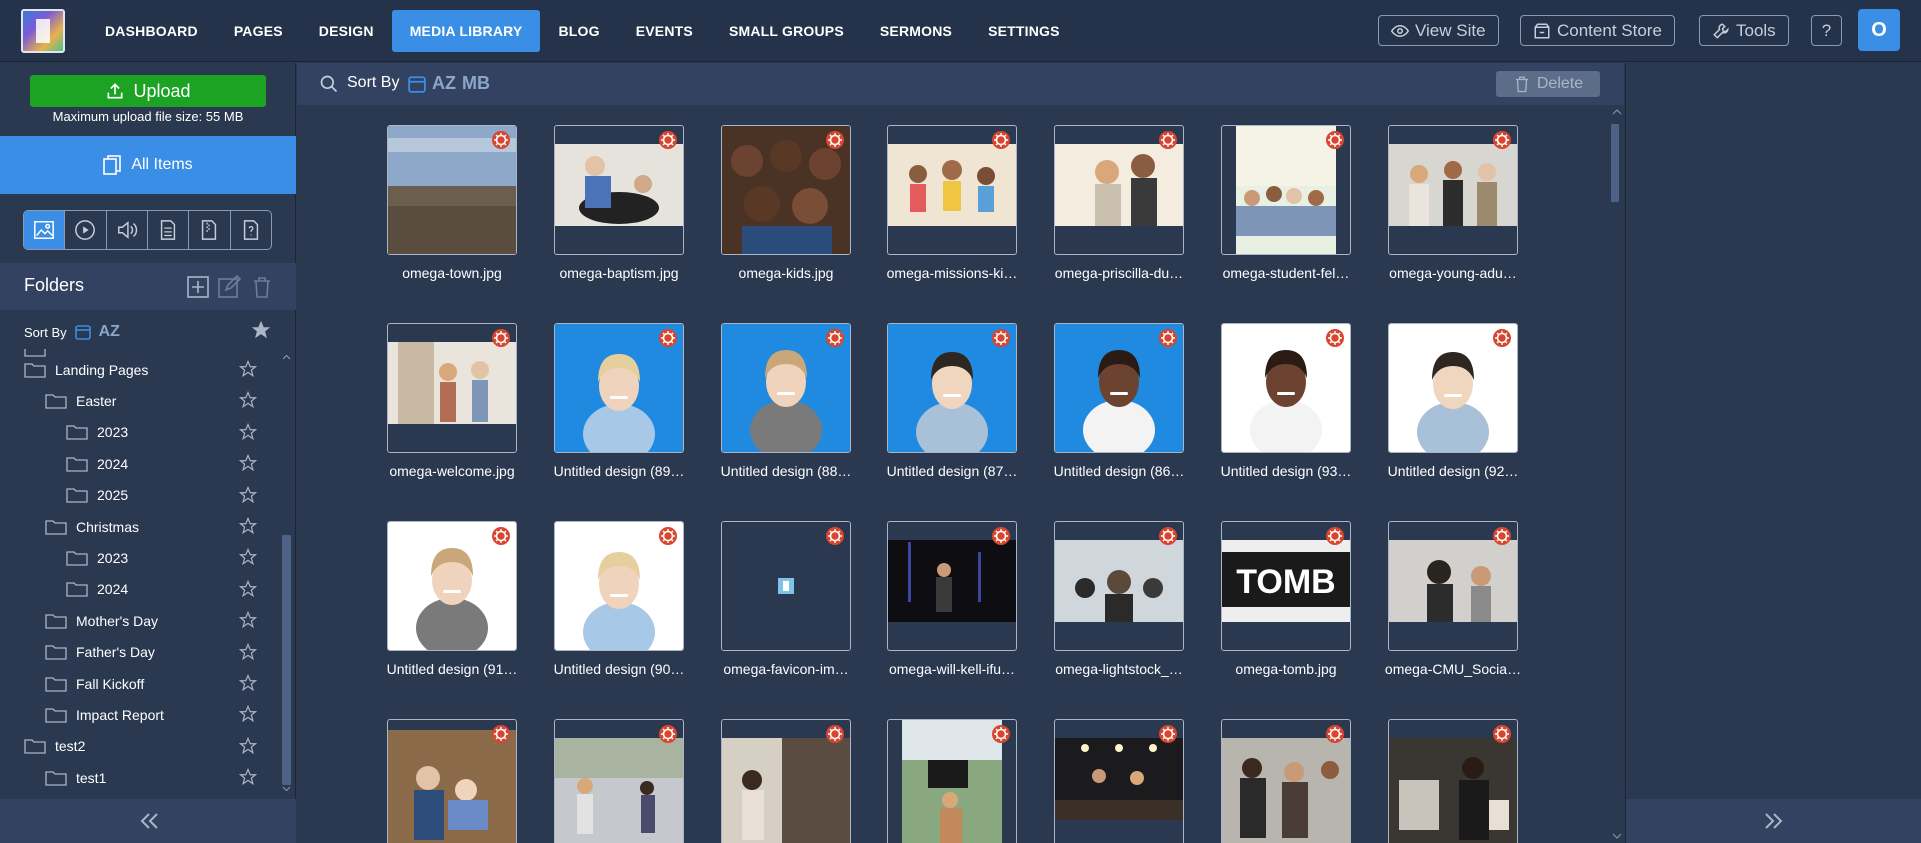 The height and width of the screenshot is (843, 1921). Describe the element at coordinates (54, 746) in the screenshot. I see `folder-row: test2` at that location.